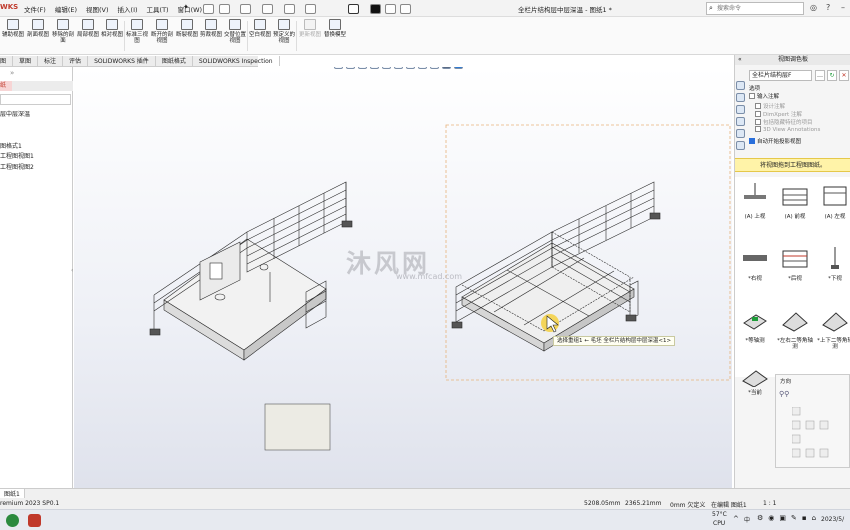 The image size is (850, 530). I want to click on view-orientation-icon, so click(386, 68).